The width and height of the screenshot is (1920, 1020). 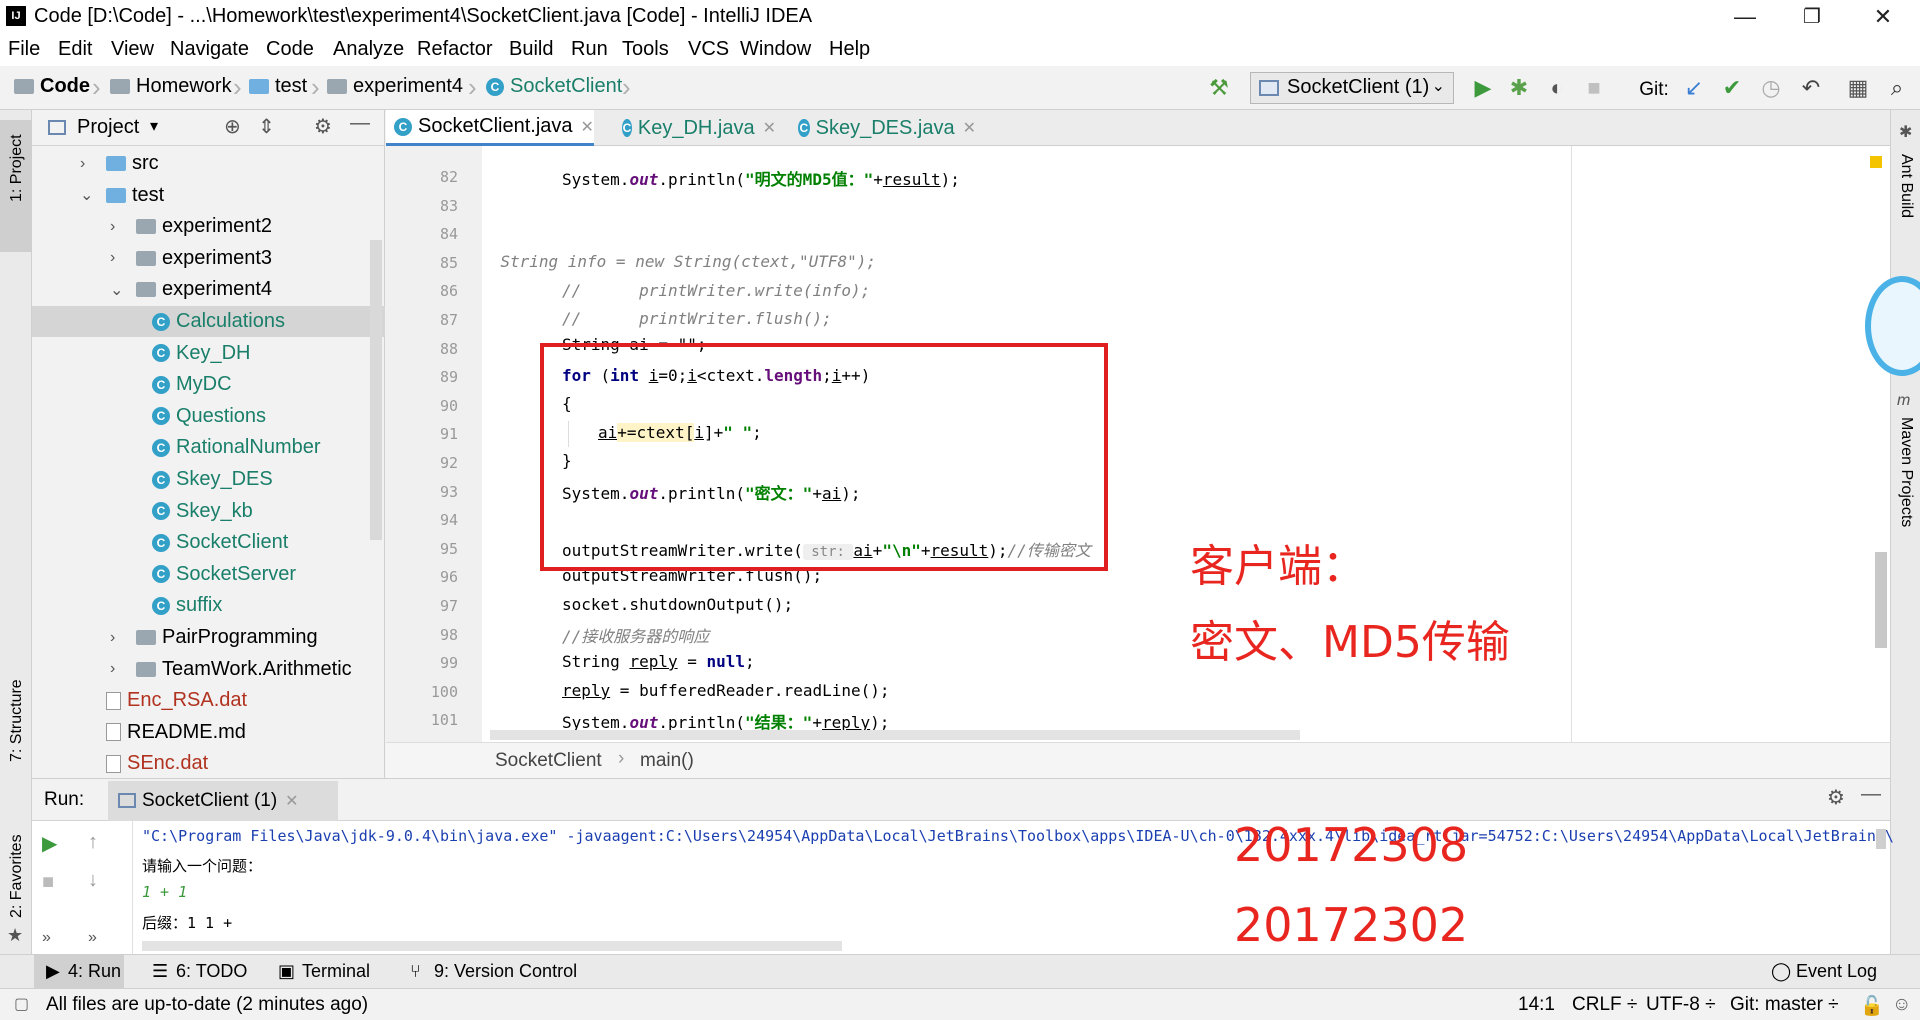 What do you see at coordinates (1219, 88) in the screenshot?
I see `build-hammer-icon: ⚒` at bounding box center [1219, 88].